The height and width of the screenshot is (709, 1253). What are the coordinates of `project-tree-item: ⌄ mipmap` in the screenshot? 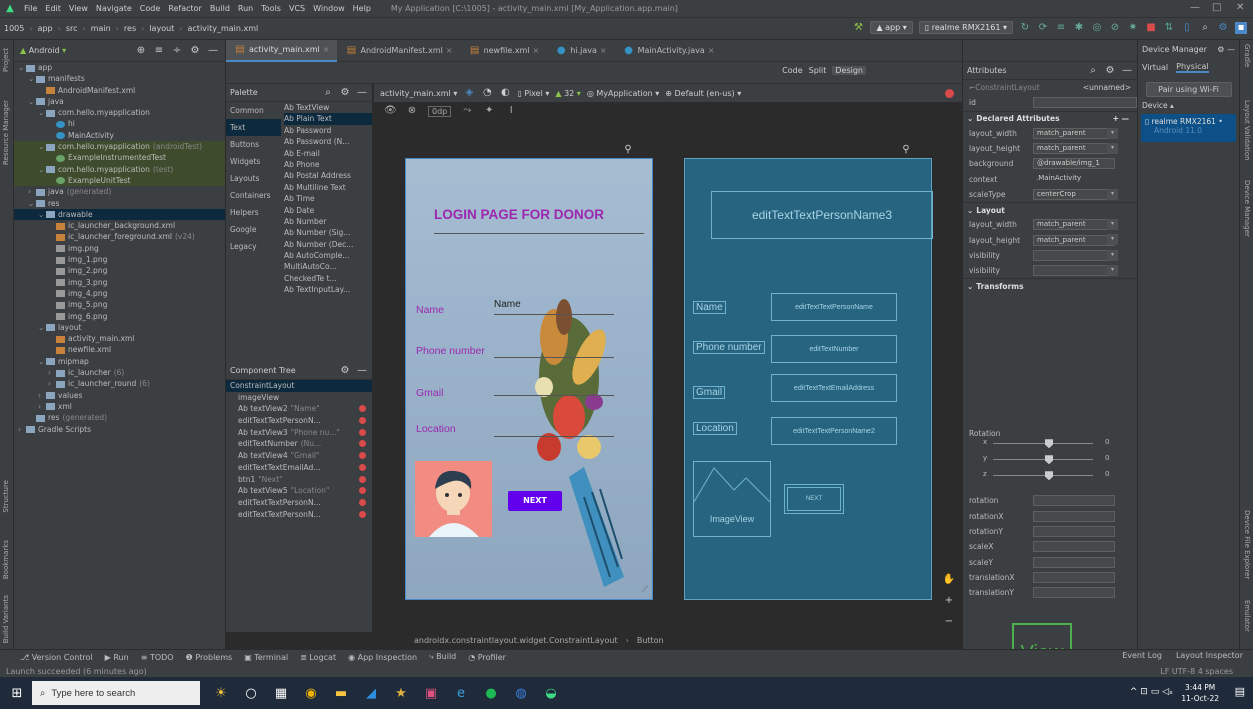 It's located at (119, 361).